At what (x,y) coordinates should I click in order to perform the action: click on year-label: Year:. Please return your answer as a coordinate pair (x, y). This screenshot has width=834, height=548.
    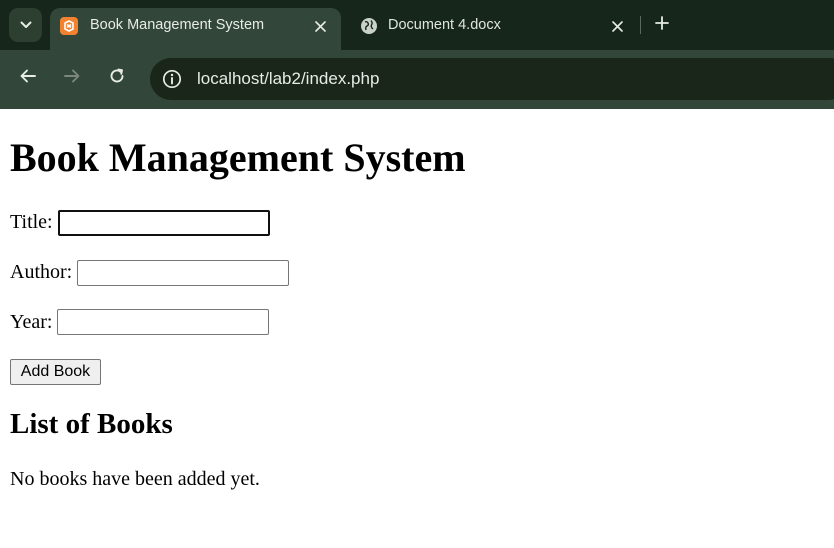
    Looking at the image, I should click on (31, 322).